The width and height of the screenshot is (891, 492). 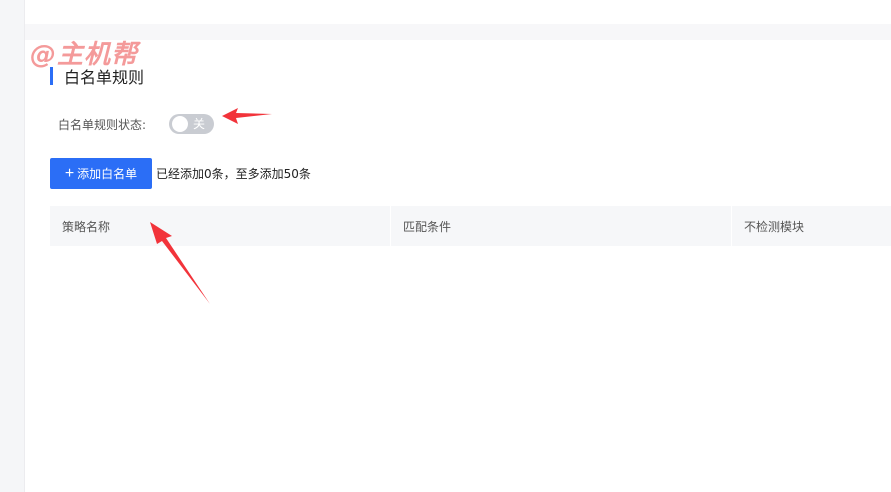 I want to click on annotation-arrow-column-shape, so click(x=180, y=263).